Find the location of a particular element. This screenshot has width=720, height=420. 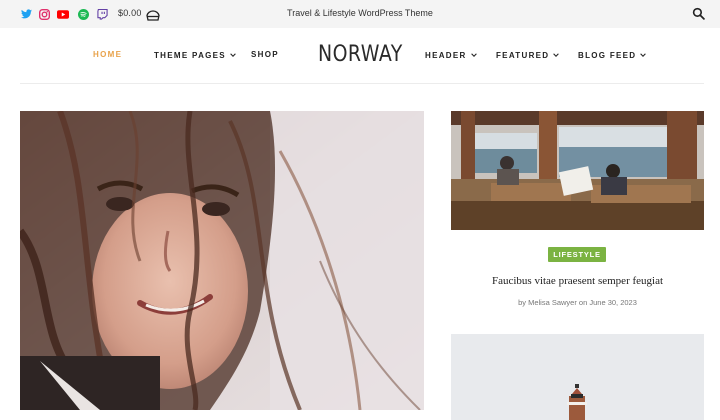

top-bar: $0.00 Travel & Lifestyle WordPress Theme is located at coordinates (360, 14).